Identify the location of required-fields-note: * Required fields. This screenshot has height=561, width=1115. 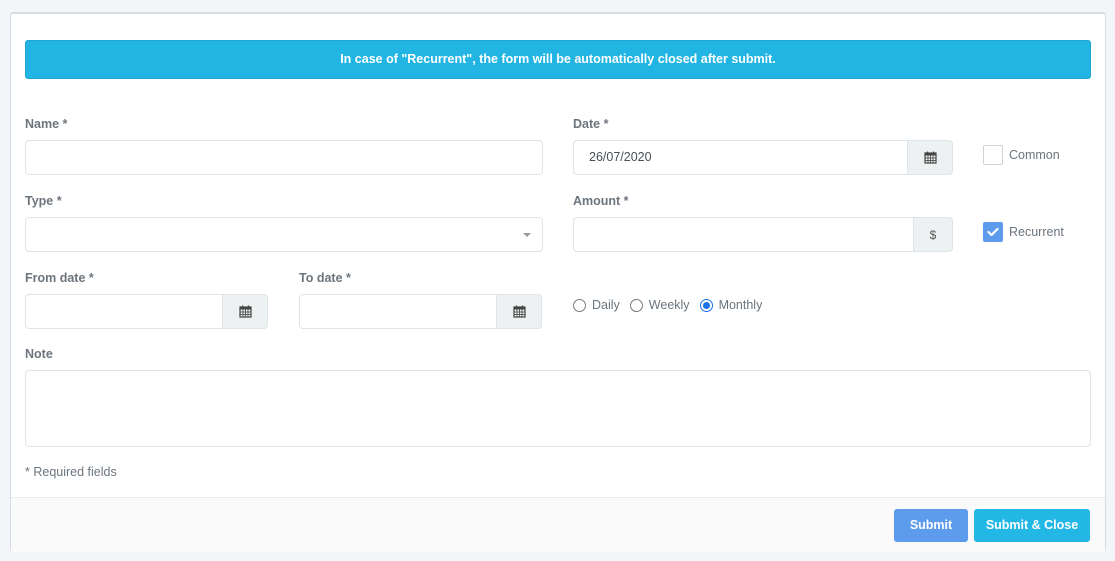
(71, 472).